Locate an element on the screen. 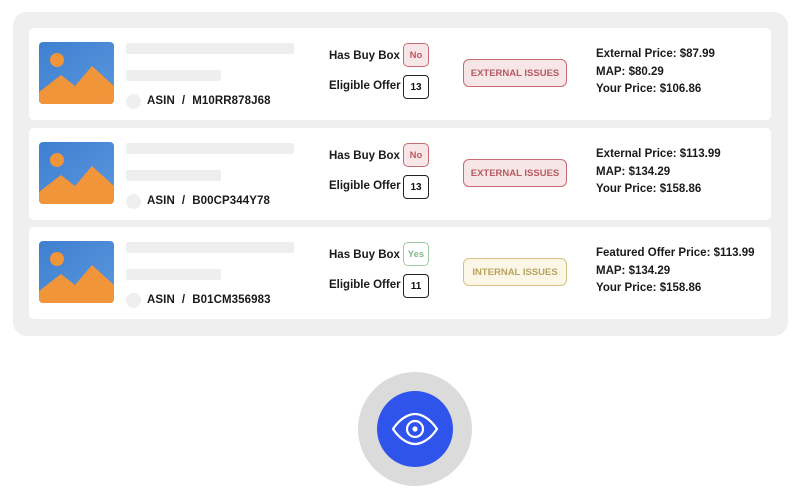 The height and width of the screenshot is (504, 800). price-line: Featured Offer Price: $113.99 is located at coordinates (675, 253).